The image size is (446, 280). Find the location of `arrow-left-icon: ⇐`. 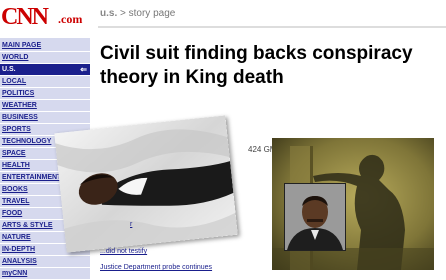

arrow-left-icon: ⇐ is located at coordinates (83, 69).